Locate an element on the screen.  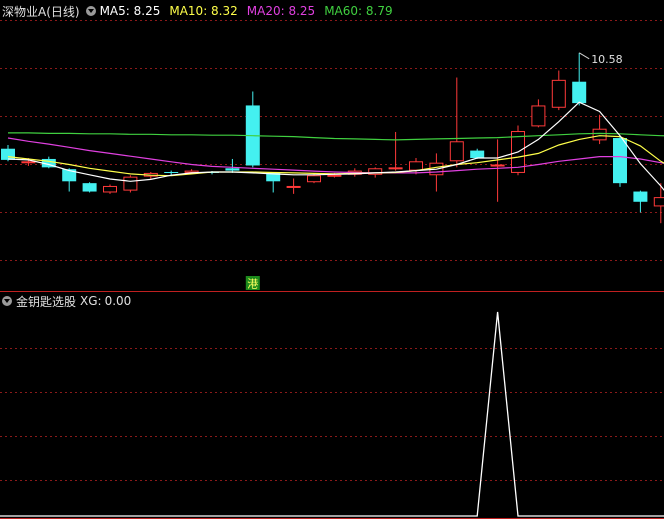
max-price-label: 10.58 is located at coordinates (607, 59).